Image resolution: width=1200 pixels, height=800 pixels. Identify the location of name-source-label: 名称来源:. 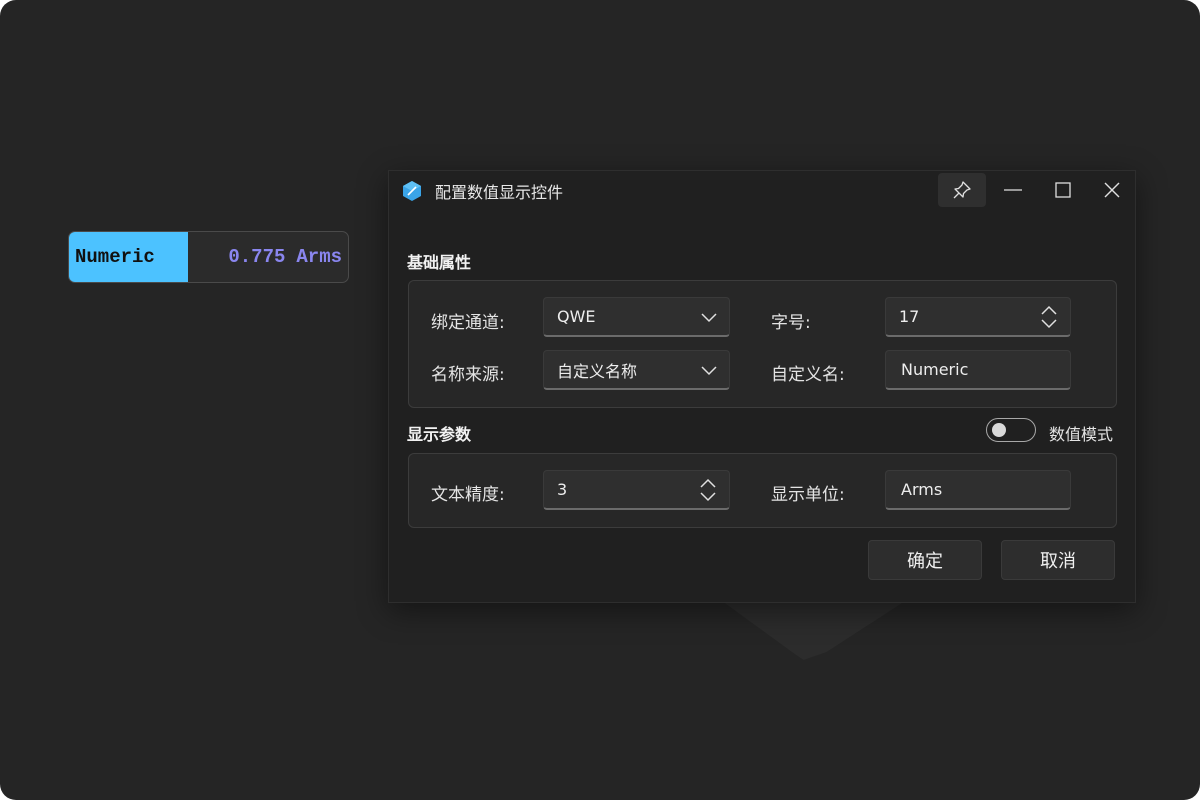
(468, 375).